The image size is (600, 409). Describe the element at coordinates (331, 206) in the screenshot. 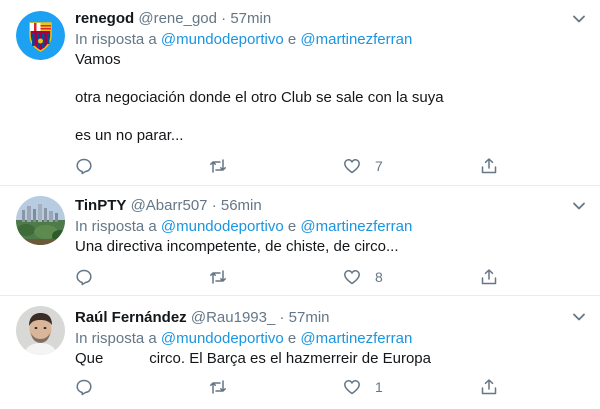

I see `tweet-header: TinPTY @Abarr507 · 56min` at that location.